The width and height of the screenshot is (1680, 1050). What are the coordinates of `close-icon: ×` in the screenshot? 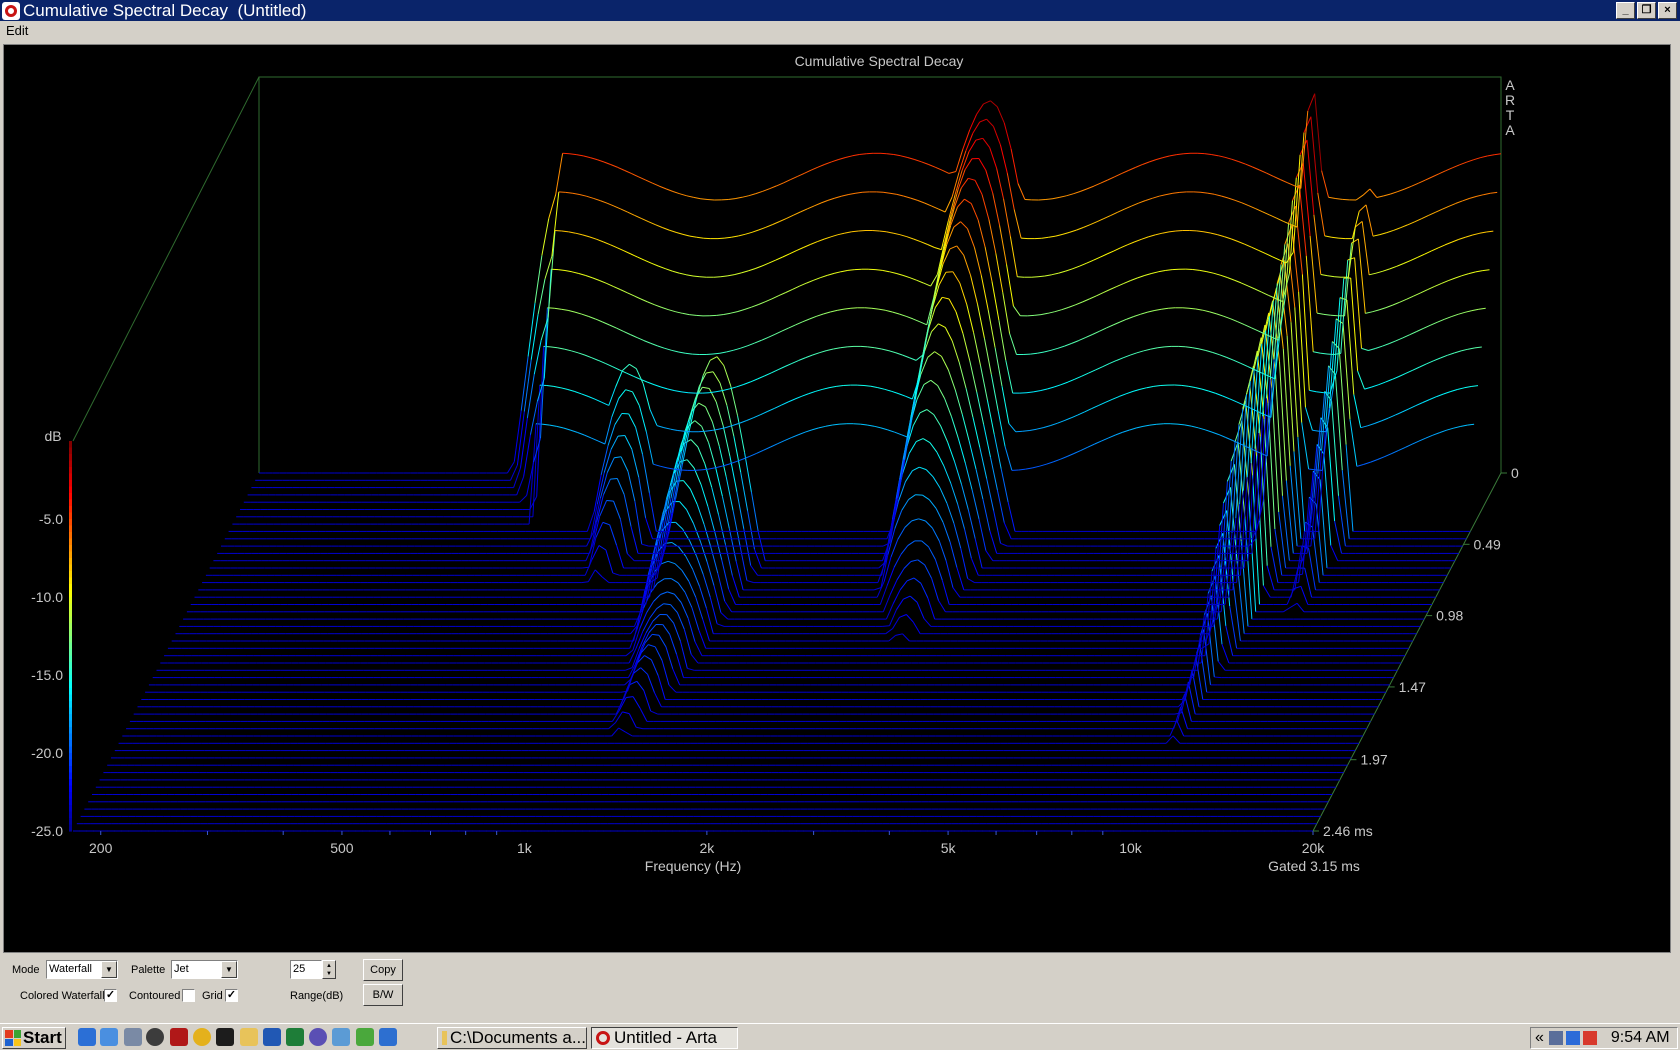 It's located at (1667, 10).